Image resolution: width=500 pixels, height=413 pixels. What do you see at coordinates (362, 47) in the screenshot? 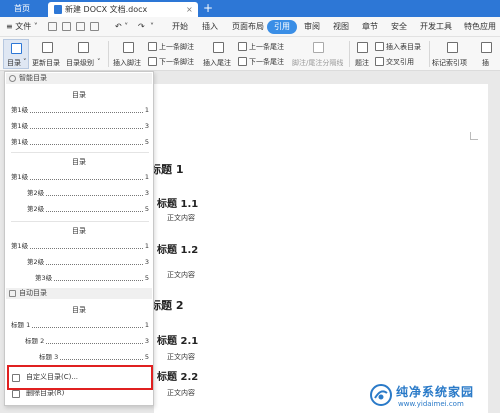
I see `caption-icon` at bounding box center [362, 47].